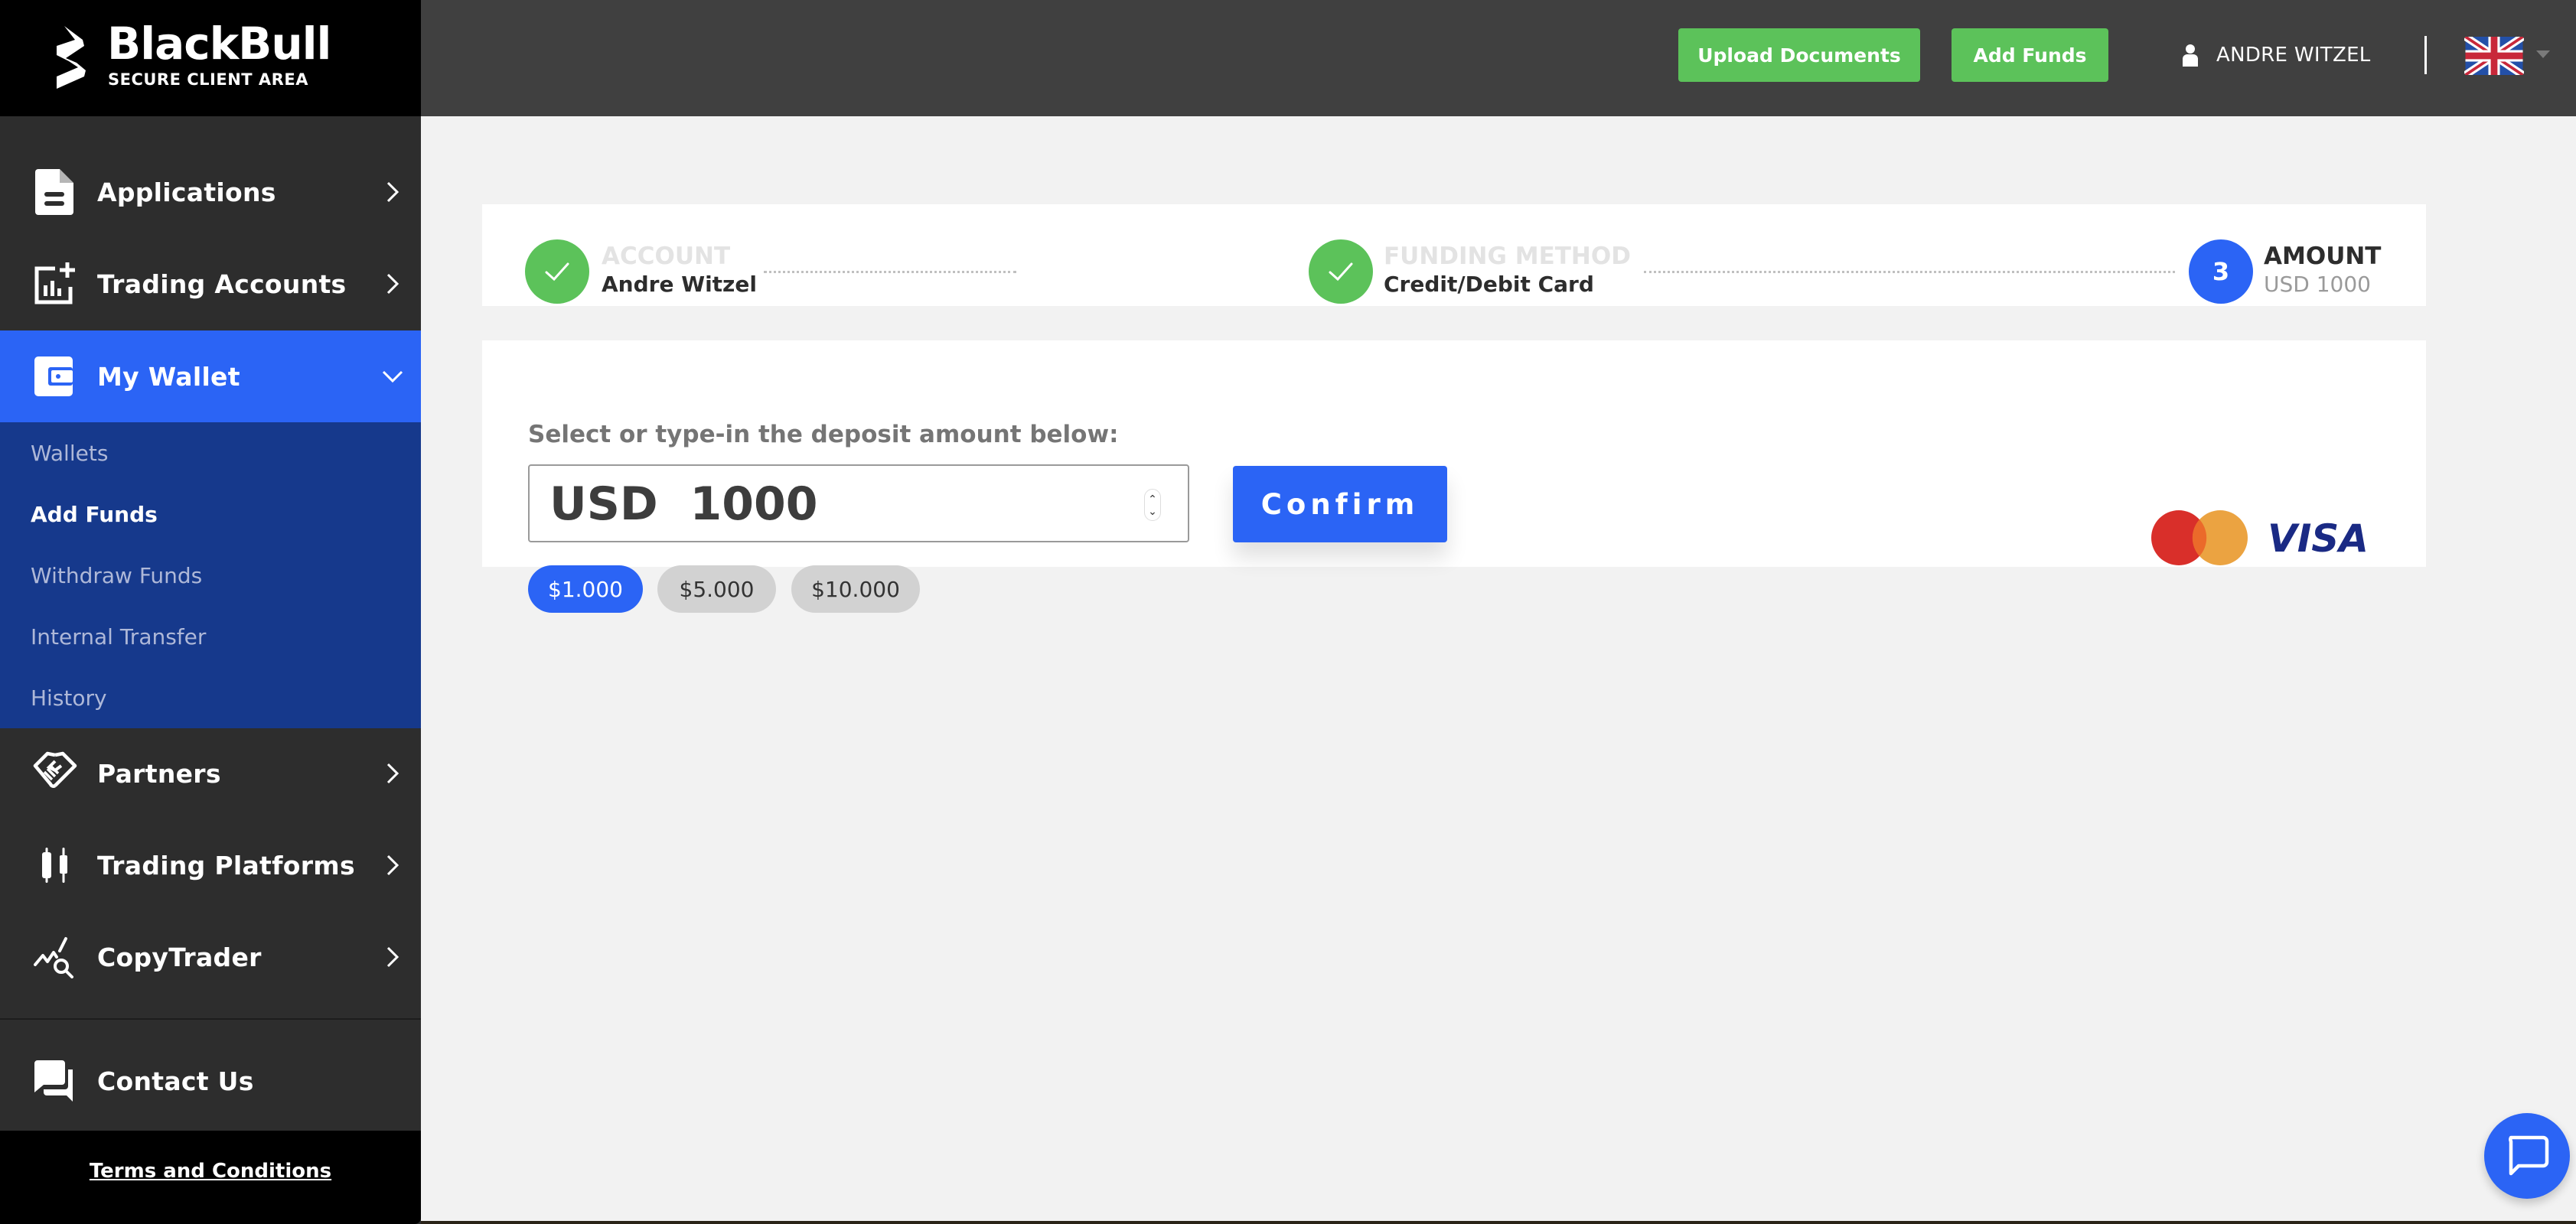 The image size is (2576, 1224). I want to click on header-separator, so click(2425, 55).